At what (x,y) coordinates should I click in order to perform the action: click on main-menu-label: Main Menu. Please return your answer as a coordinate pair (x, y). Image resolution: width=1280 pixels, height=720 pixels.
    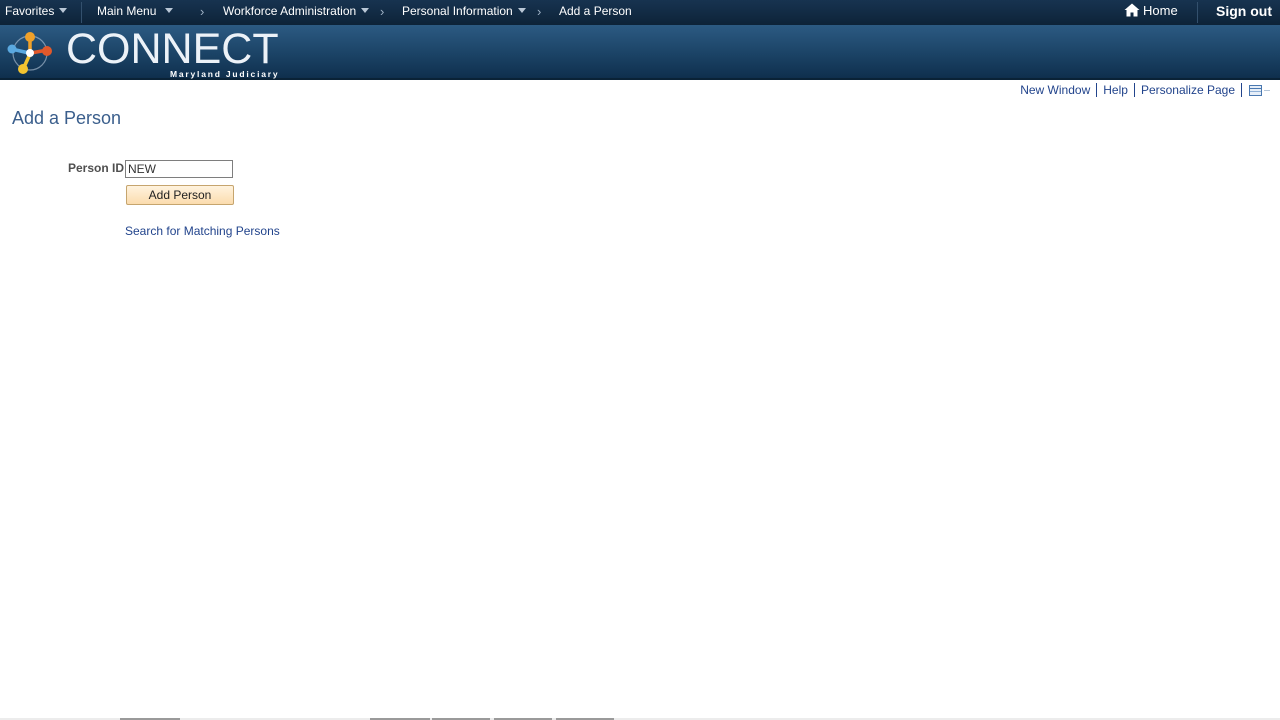
    Looking at the image, I should click on (127, 11).